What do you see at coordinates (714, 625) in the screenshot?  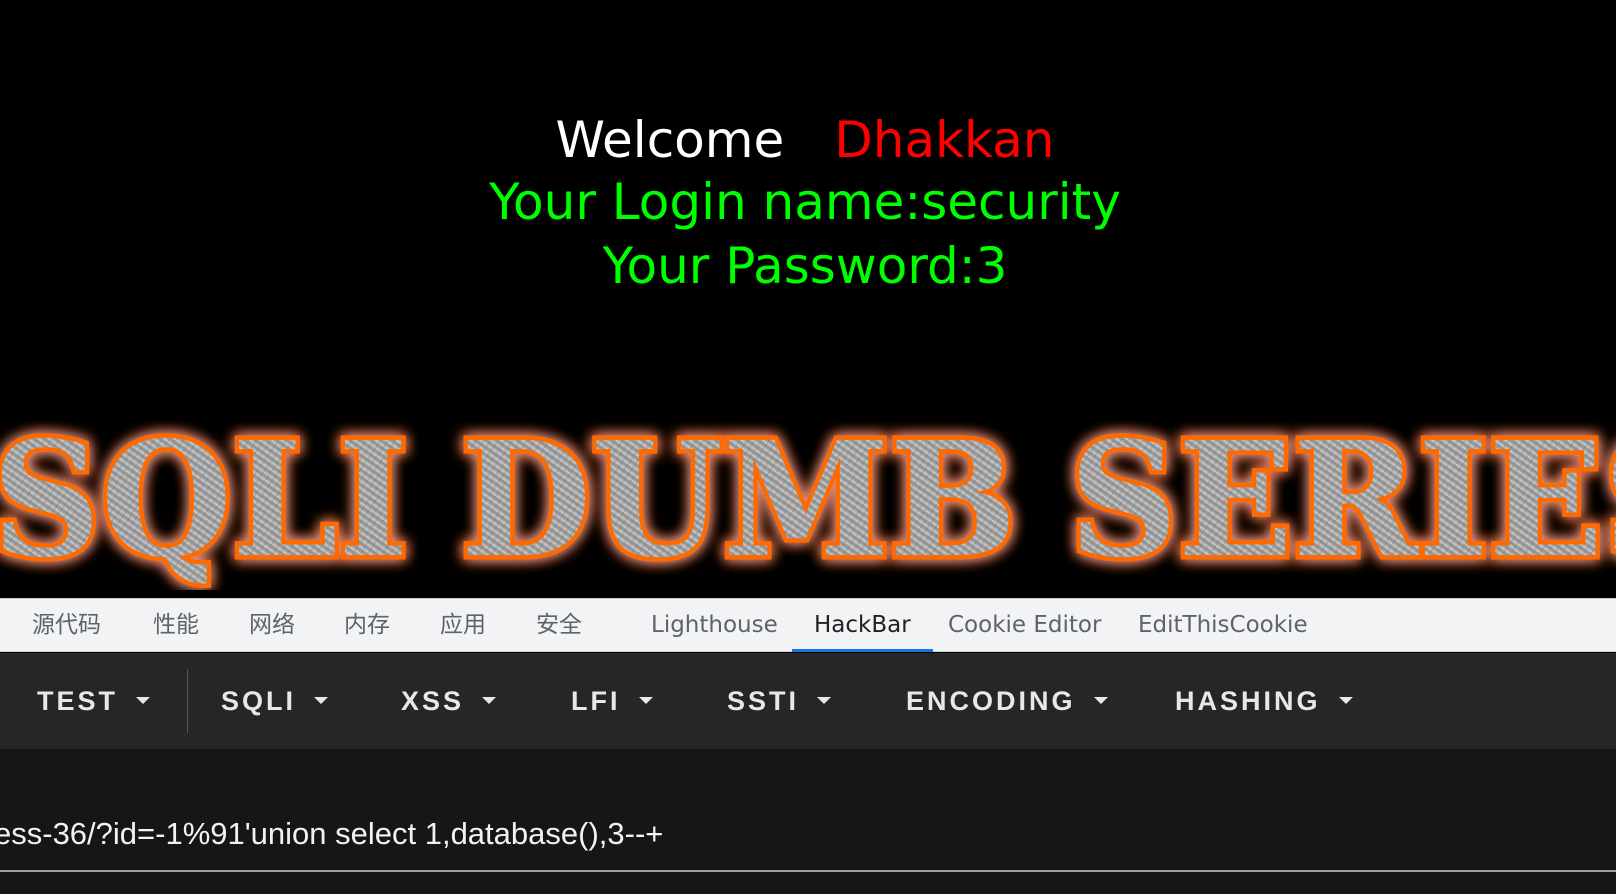 I see `tab-lighthouse: Lighthouse` at bounding box center [714, 625].